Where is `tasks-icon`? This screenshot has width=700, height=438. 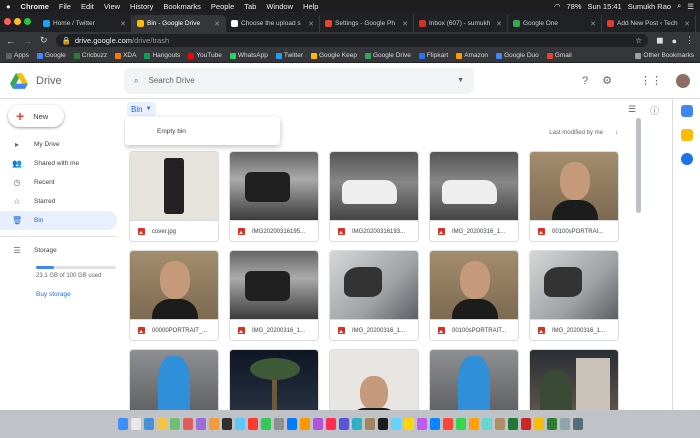
tasks-icon is located at coordinates (686, 159).